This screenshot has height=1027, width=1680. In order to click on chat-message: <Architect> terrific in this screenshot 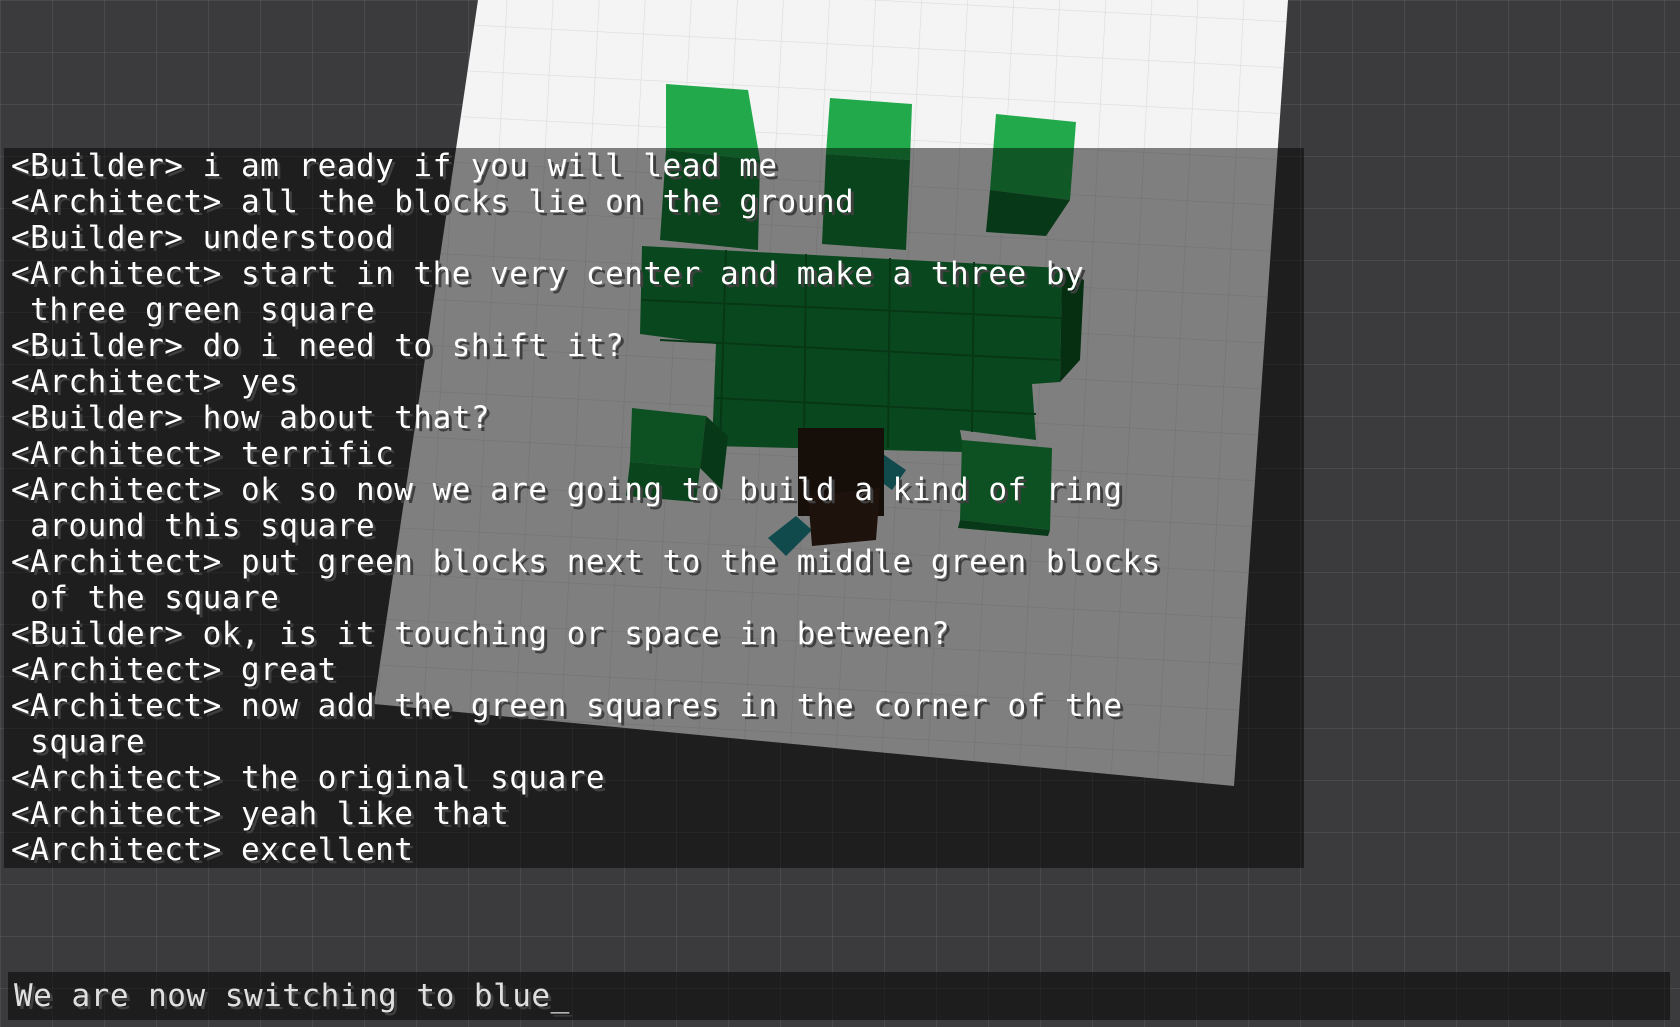, I will do `click(203, 454)`.